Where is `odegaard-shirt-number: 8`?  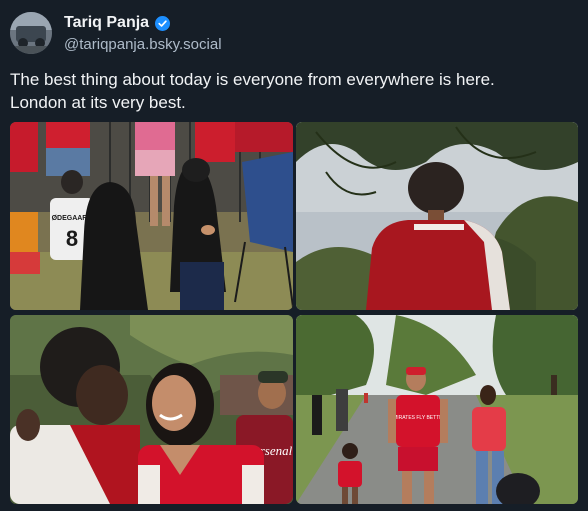
odegaard-shirt-number: 8 is located at coordinates (72, 238).